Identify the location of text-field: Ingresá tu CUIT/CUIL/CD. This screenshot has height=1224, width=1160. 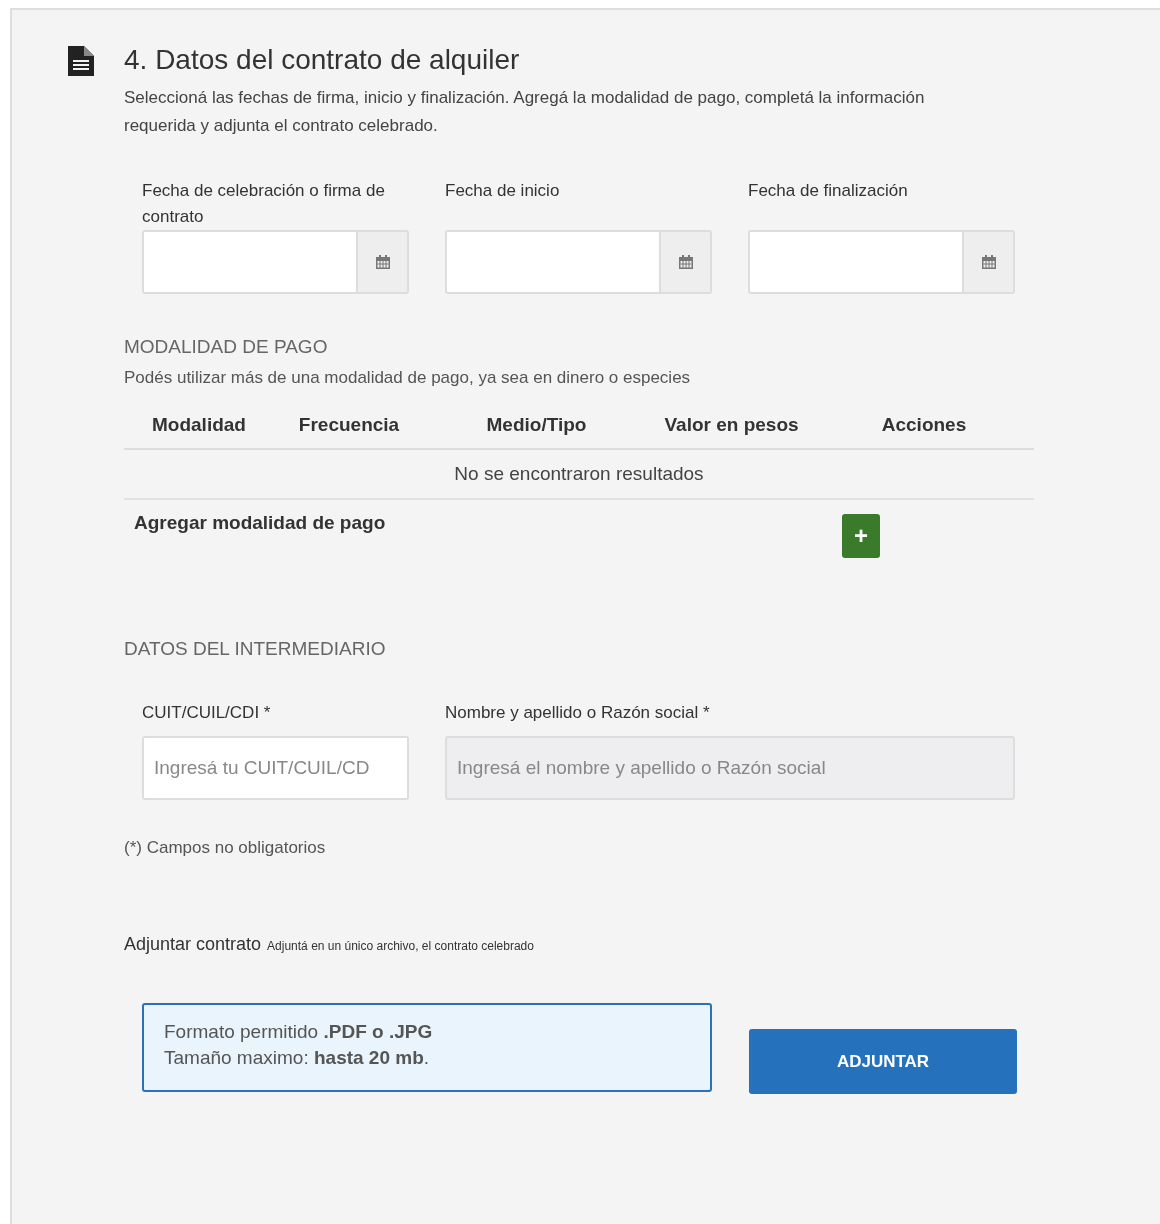
(275, 768).